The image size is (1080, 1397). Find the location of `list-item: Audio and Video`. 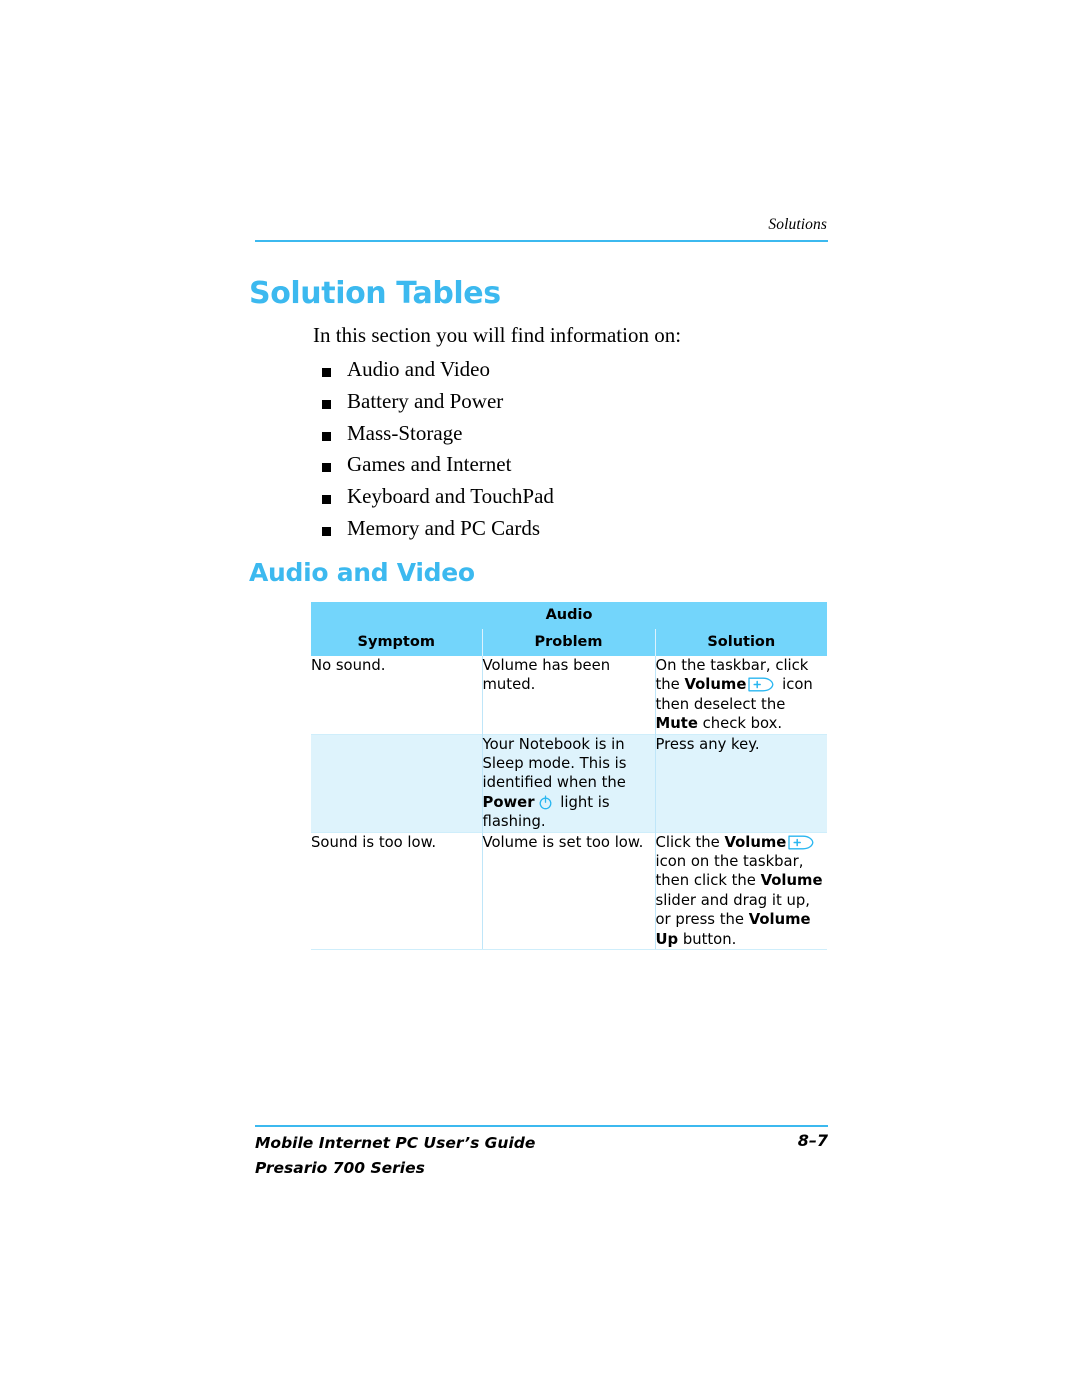

list-item: Audio and Video is located at coordinates (573, 373).